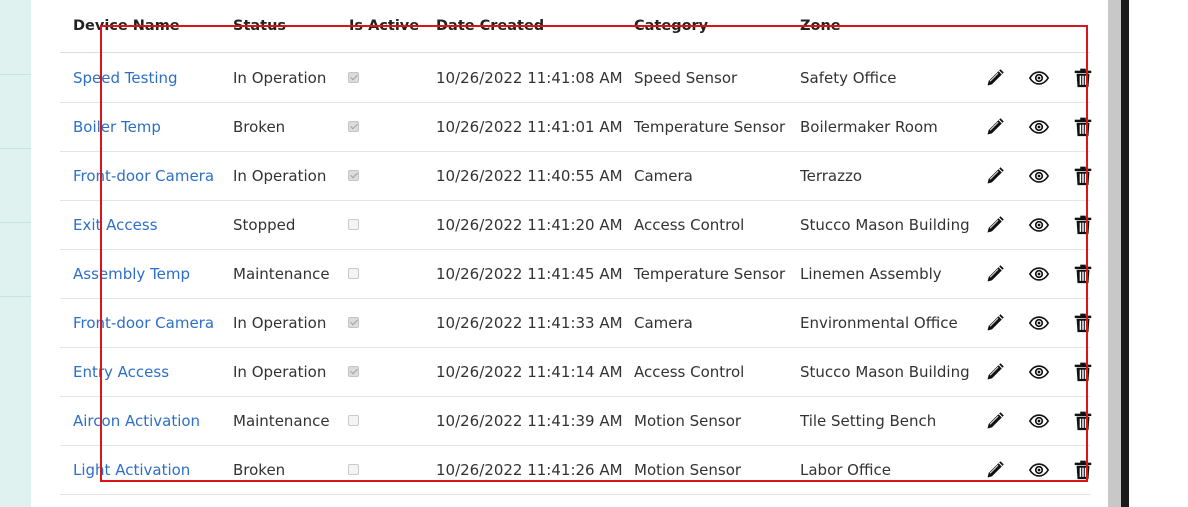 The image size is (1188, 507). Describe the element at coordinates (15, 253) in the screenshot. I see `left-sidebar` at that location.